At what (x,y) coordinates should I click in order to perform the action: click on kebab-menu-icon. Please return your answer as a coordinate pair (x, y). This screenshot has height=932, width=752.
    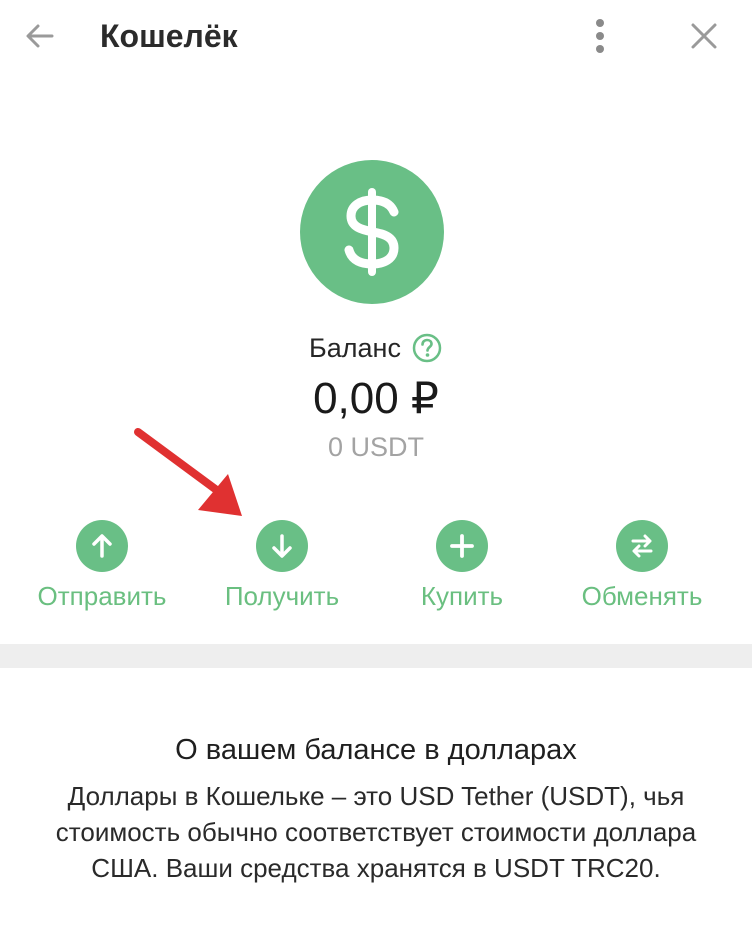
    Looking at the image, I should click on (600, 36).